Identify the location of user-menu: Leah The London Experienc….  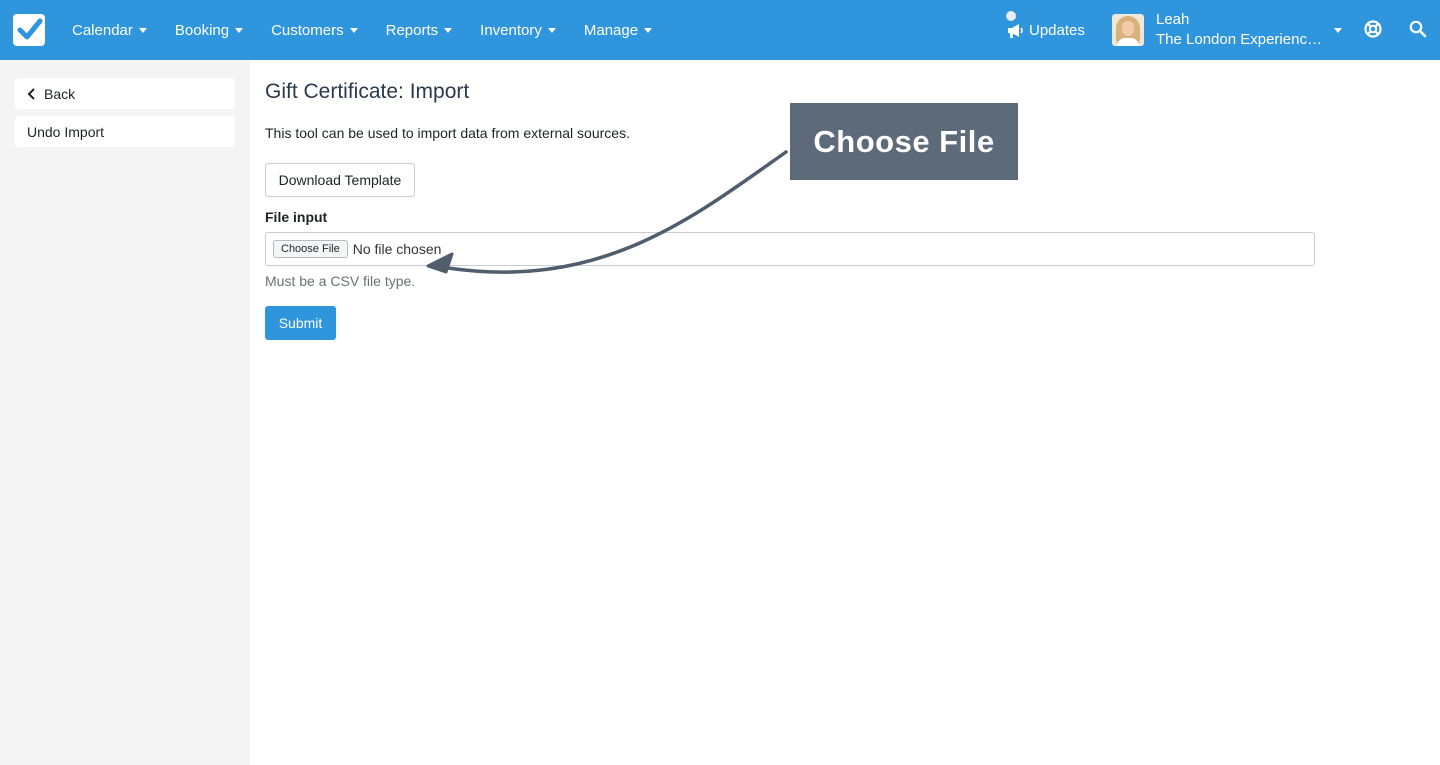
(1227, 30).